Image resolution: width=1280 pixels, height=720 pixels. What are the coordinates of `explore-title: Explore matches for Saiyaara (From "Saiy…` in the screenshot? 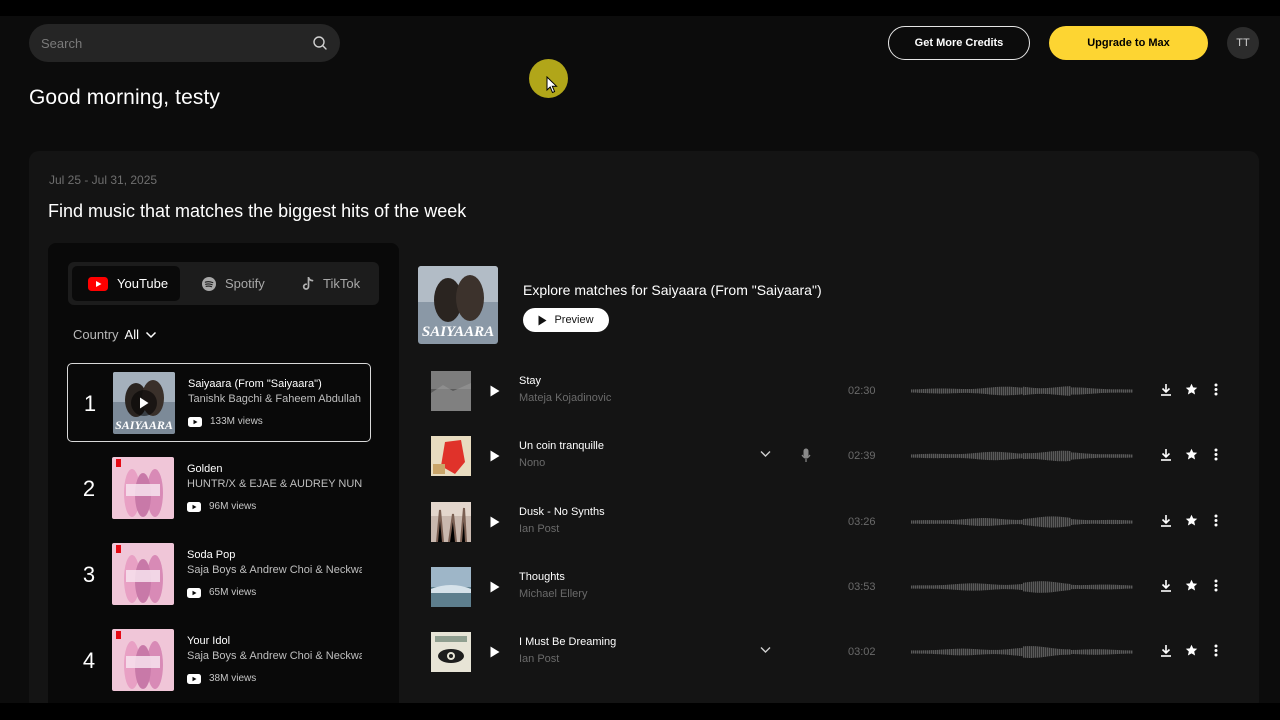 It's located at (672, 290).